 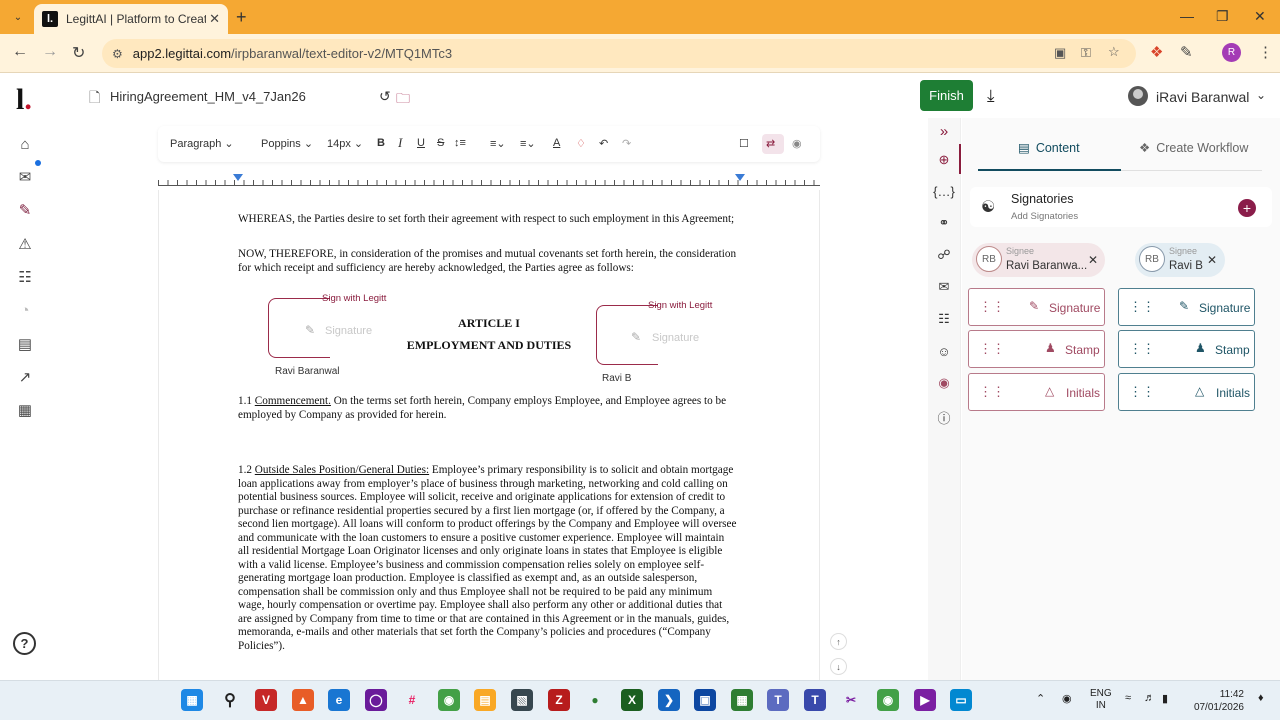 I want to click on add-field-icon: ⊕, so click(x=944, y=160).